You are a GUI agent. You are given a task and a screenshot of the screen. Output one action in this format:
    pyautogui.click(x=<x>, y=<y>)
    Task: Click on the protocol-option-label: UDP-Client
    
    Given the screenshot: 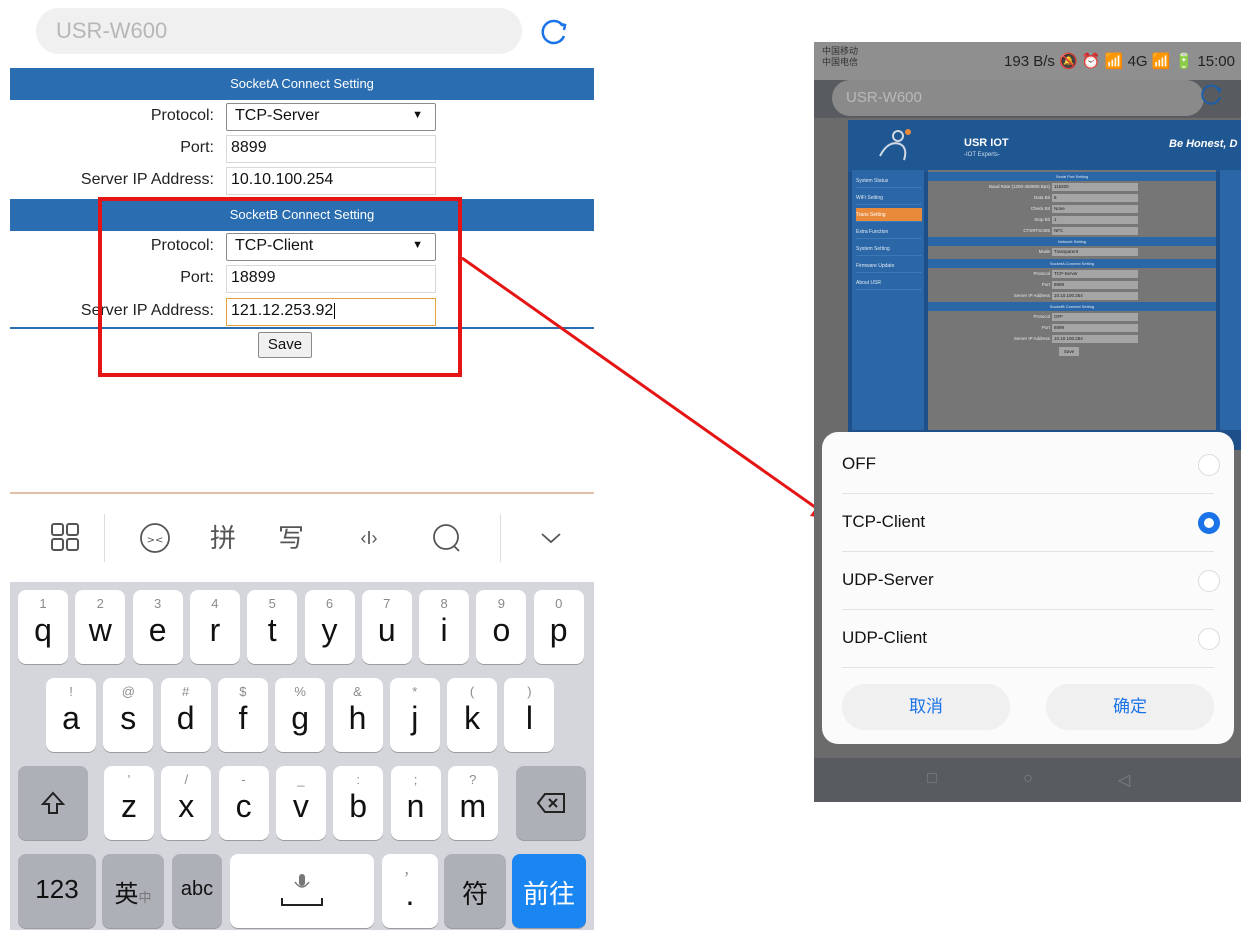 What is the action you would take?
    pyautogui.click(x=885, y=637)
    